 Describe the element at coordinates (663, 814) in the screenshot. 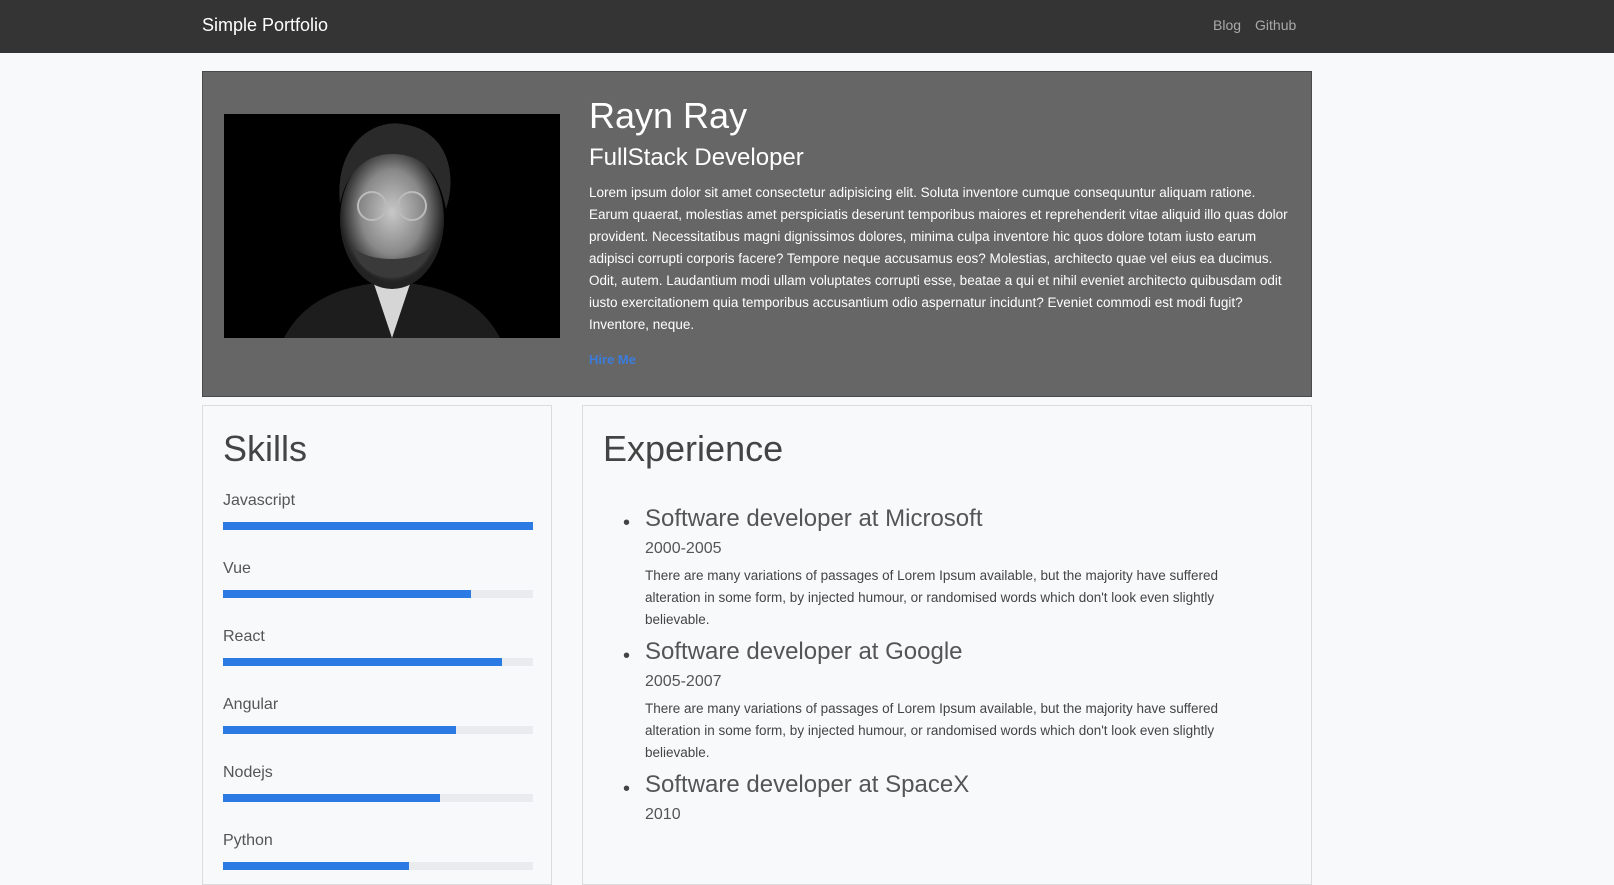

I see `experience-years: 2010` at that location.